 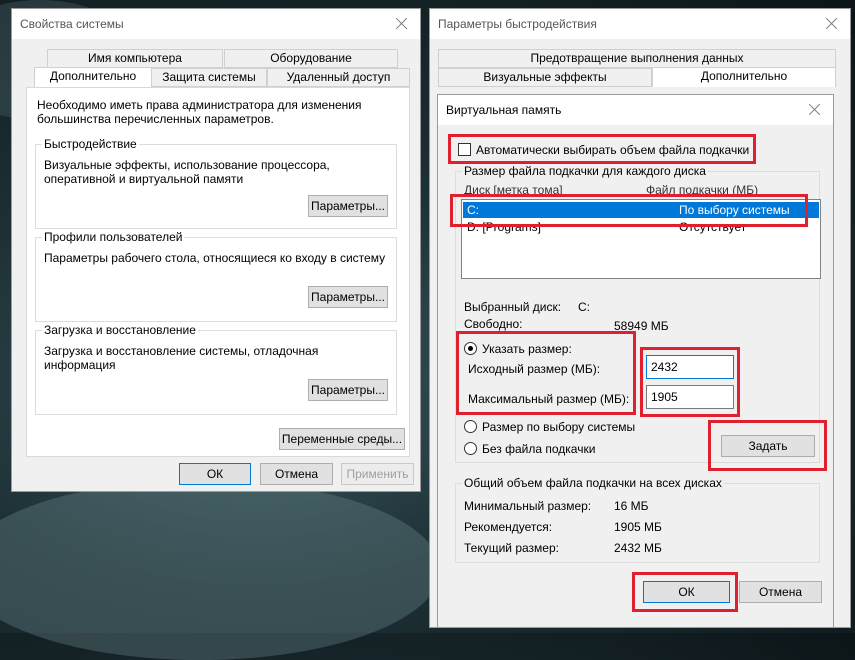 What do you see at coordinates (216, 24) in the screenshot?
I see `title-bar: Свойства системы` at bounding box center [216, 24].